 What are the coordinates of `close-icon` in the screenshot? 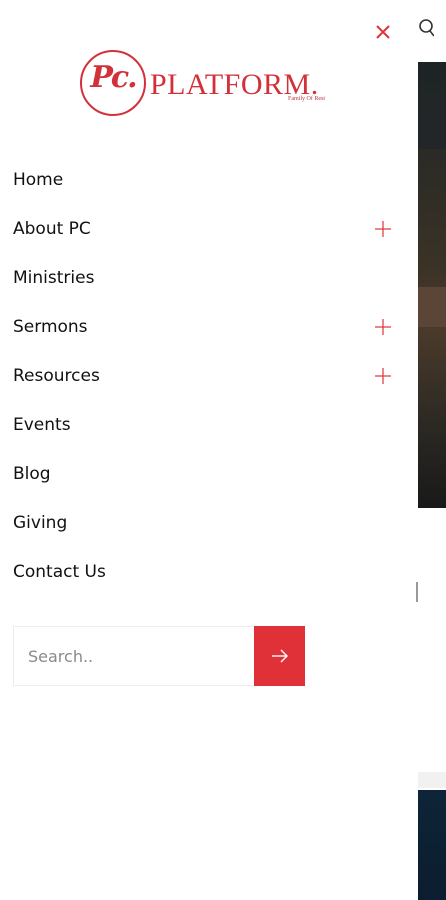 It's located at (383, 32).